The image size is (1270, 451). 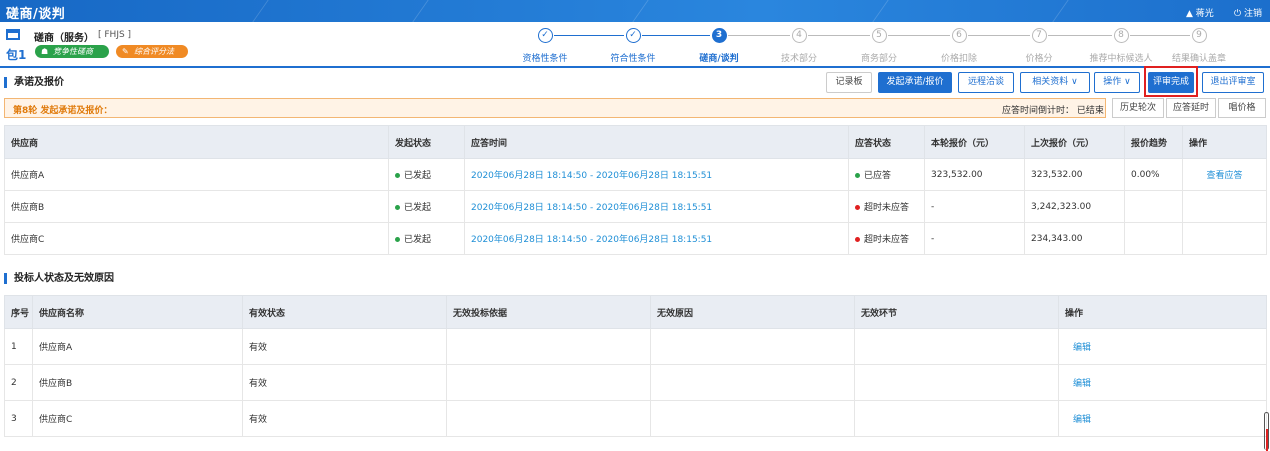 I want to click on column-header: 操作, so click(x=1162, y=312).